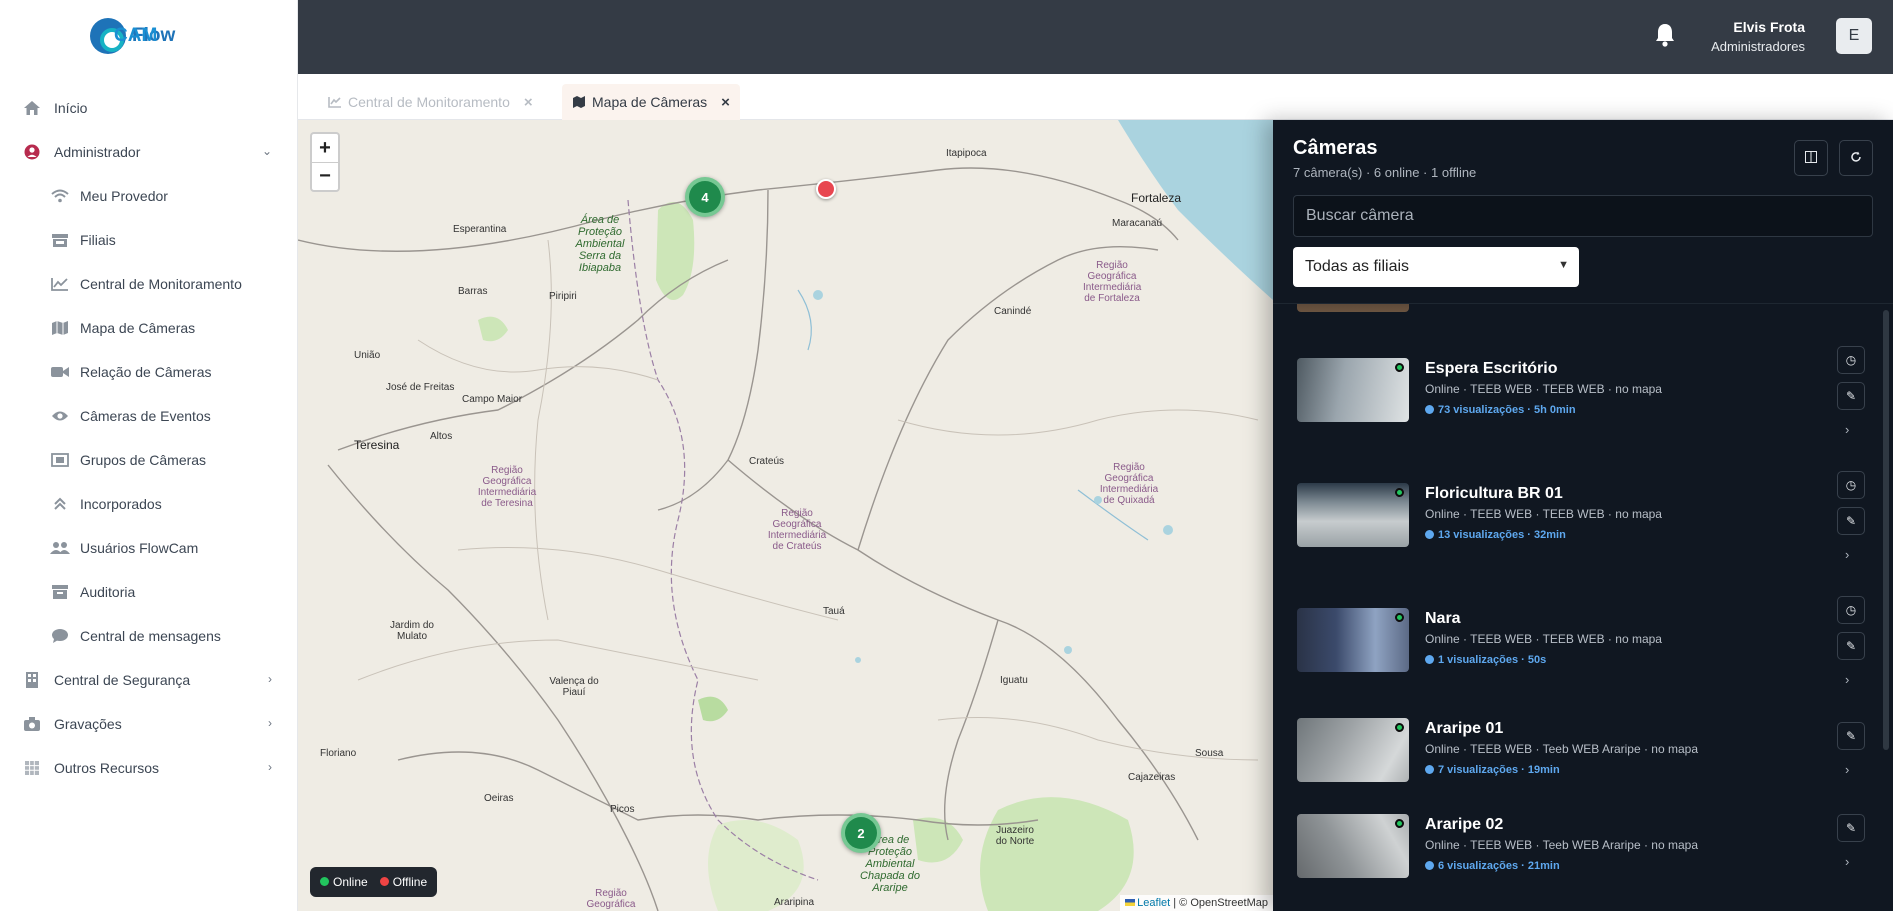 The height and width of the screenshot is (911, 1893). What do you see at coordinates (149, 460) in the screenshot?
I see `sidebar-item-grupos-cameras: Grupos de Câmeras` at bounding box center [149, 460].